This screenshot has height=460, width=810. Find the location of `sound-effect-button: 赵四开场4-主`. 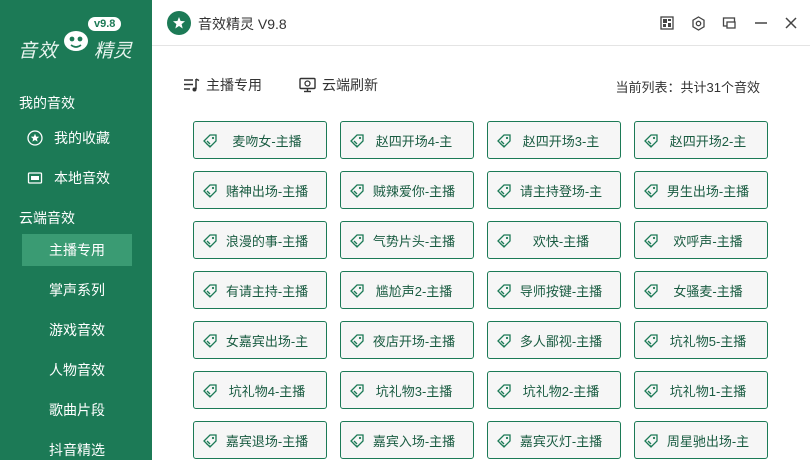

sound-effect-button: 赵四开场4-主 is located at coordinates (407, 140).